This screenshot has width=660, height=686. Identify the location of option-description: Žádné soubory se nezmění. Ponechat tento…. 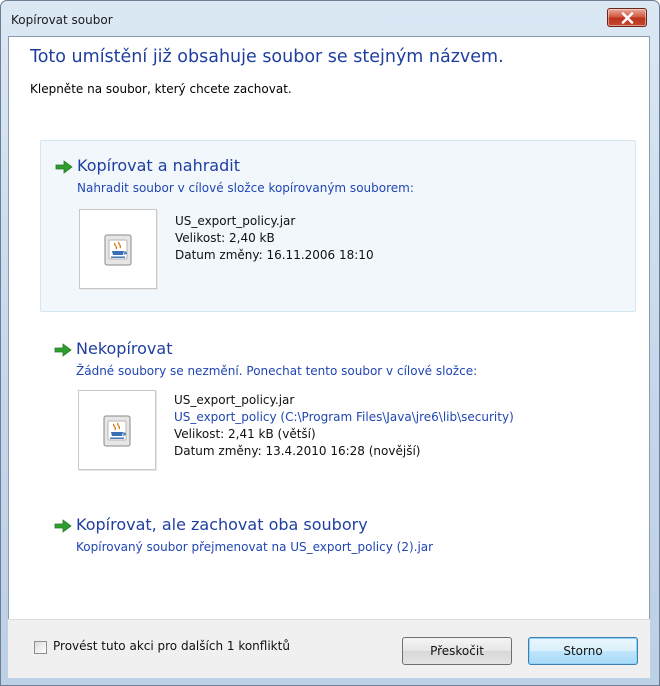
(277, 371).